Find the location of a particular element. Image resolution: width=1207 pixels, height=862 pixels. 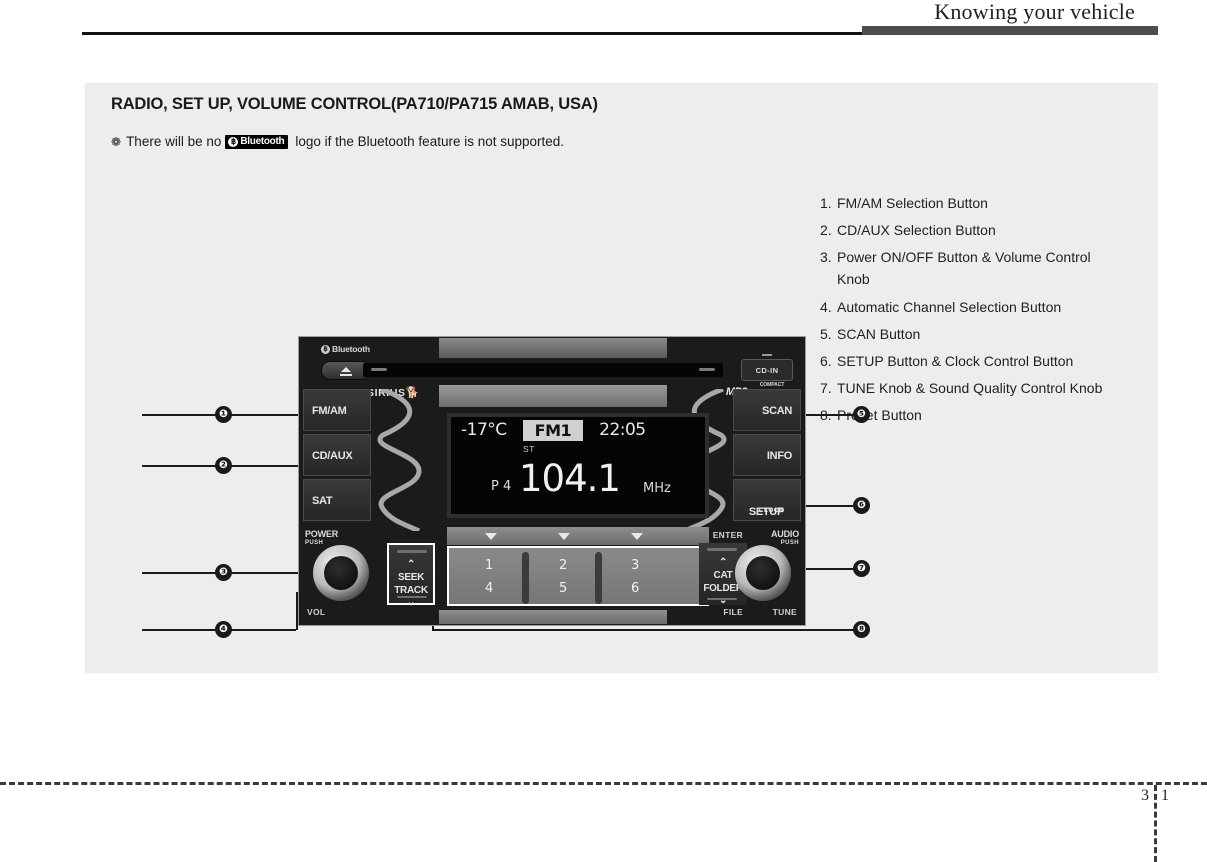

seek-track-button: ⌃ SEEK TRACK ⌄ is located at coordinates (411, 575).